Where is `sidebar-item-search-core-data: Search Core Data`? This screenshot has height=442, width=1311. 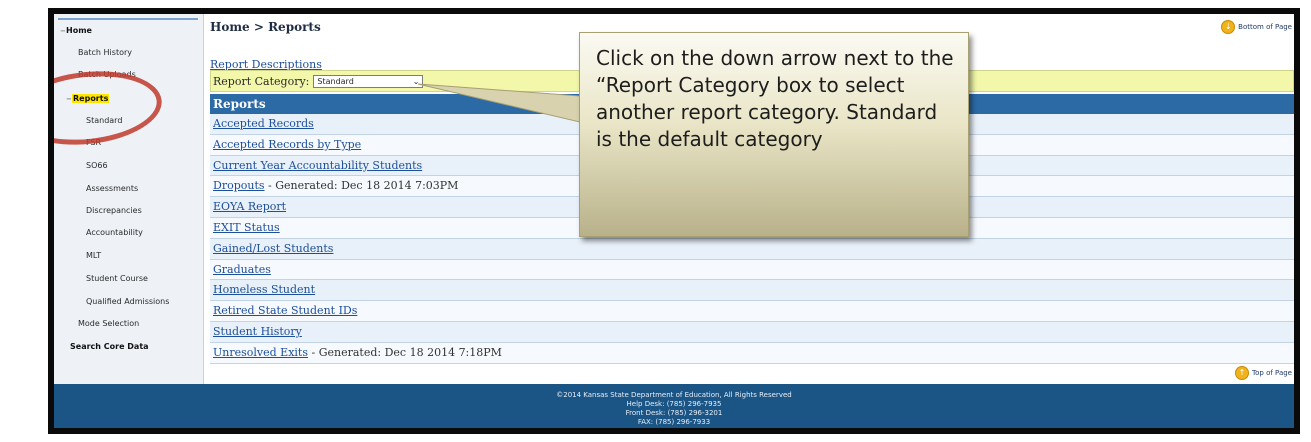 sidebar-item-search-core-data: Search Core Data is located at coordinates (109, 346).